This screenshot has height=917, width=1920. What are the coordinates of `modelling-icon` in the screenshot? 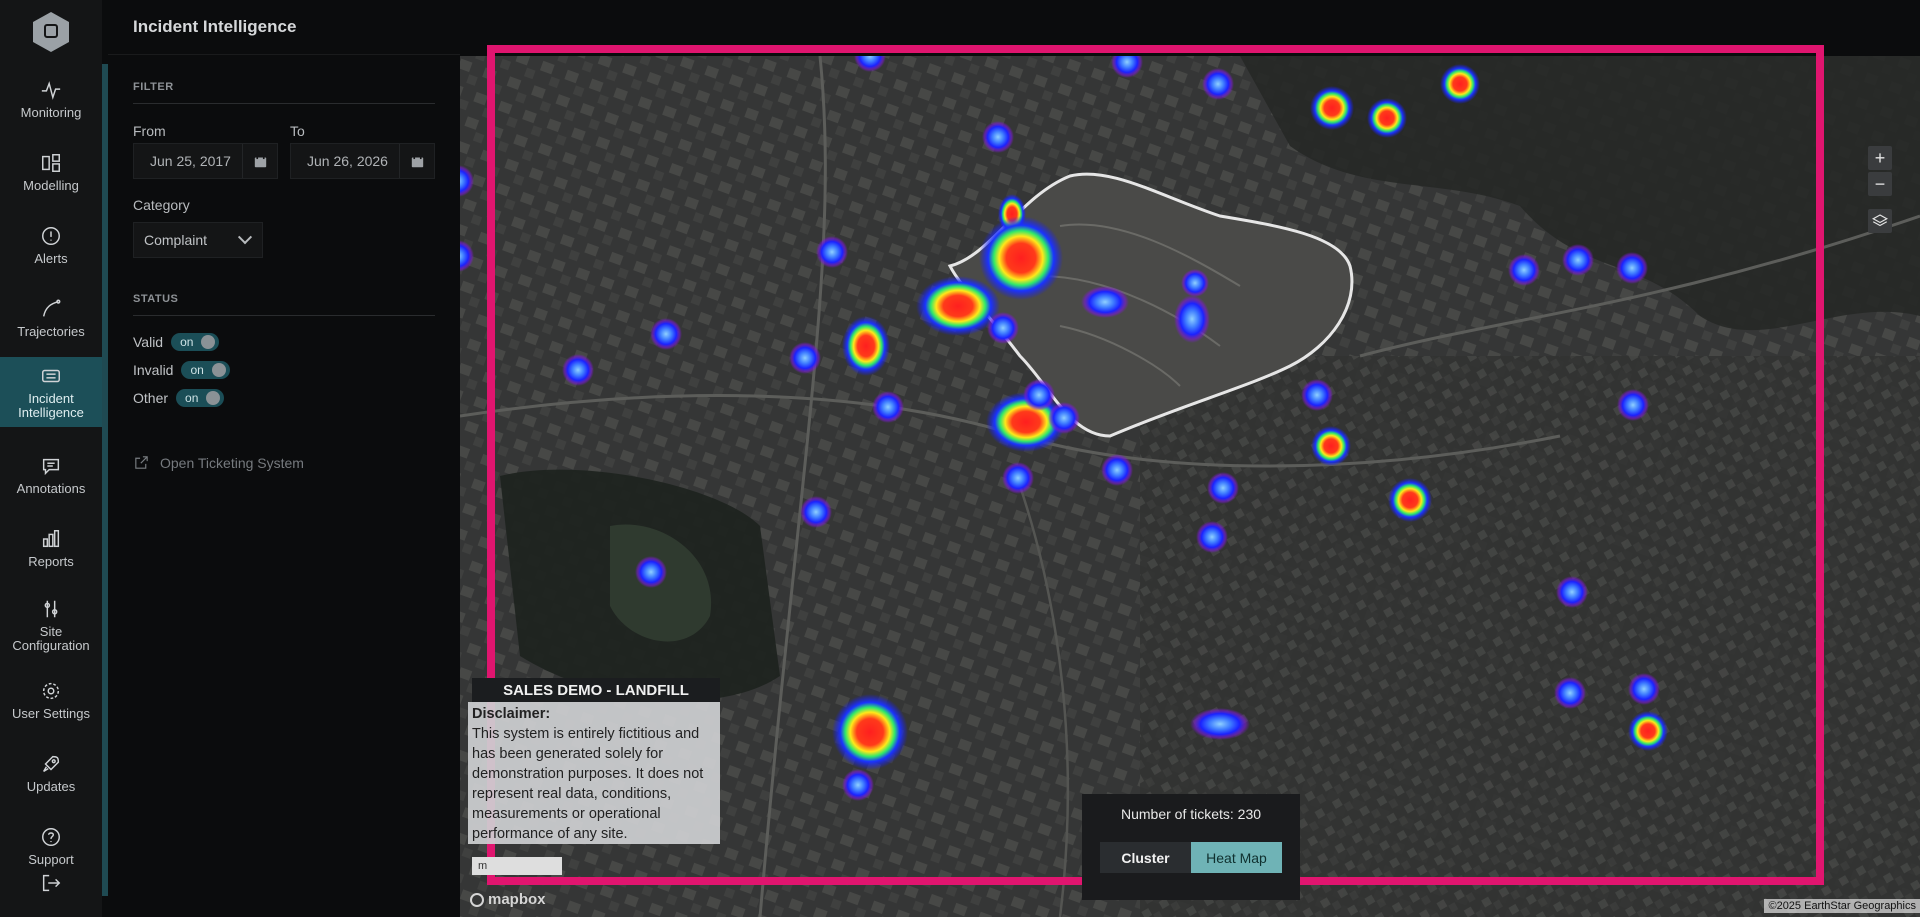 It's located at (51, 163).